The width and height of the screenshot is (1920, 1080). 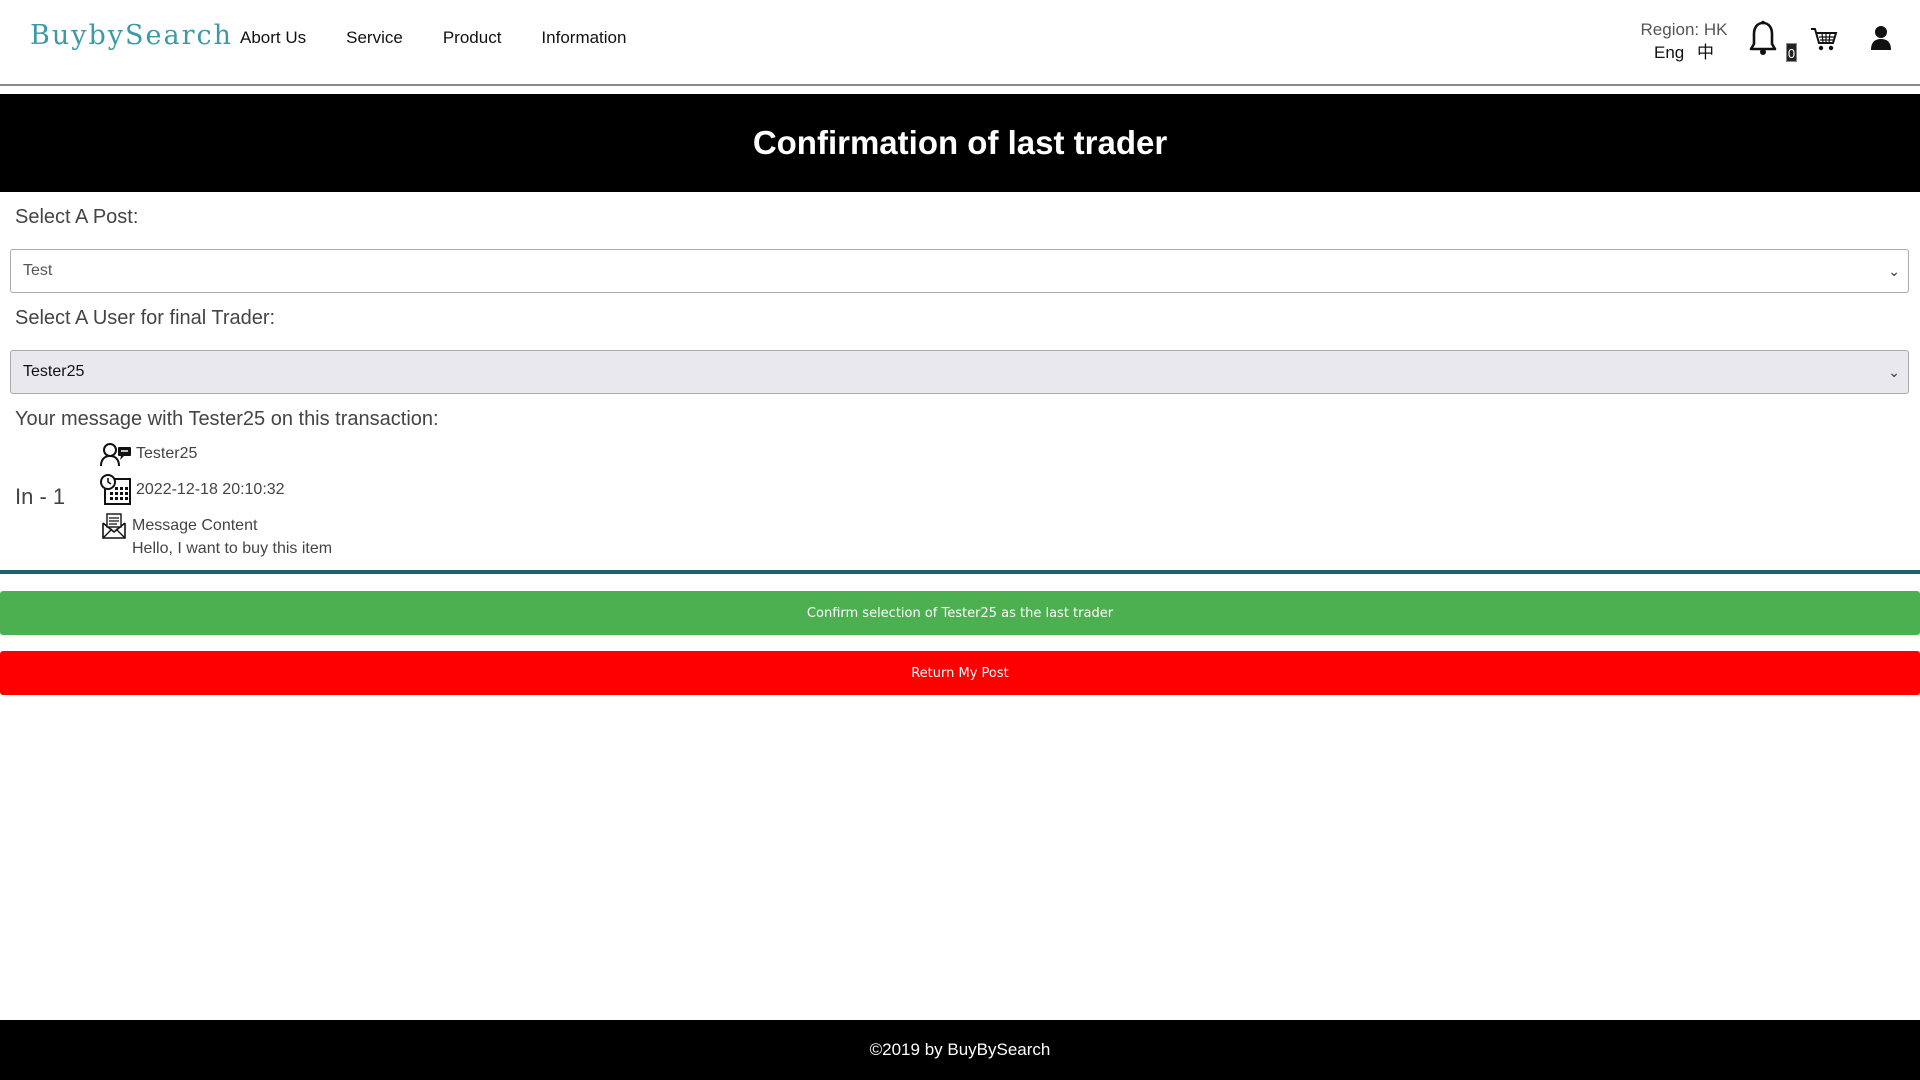 I want to click on nav-information: Information, so click(x=583, y=38).